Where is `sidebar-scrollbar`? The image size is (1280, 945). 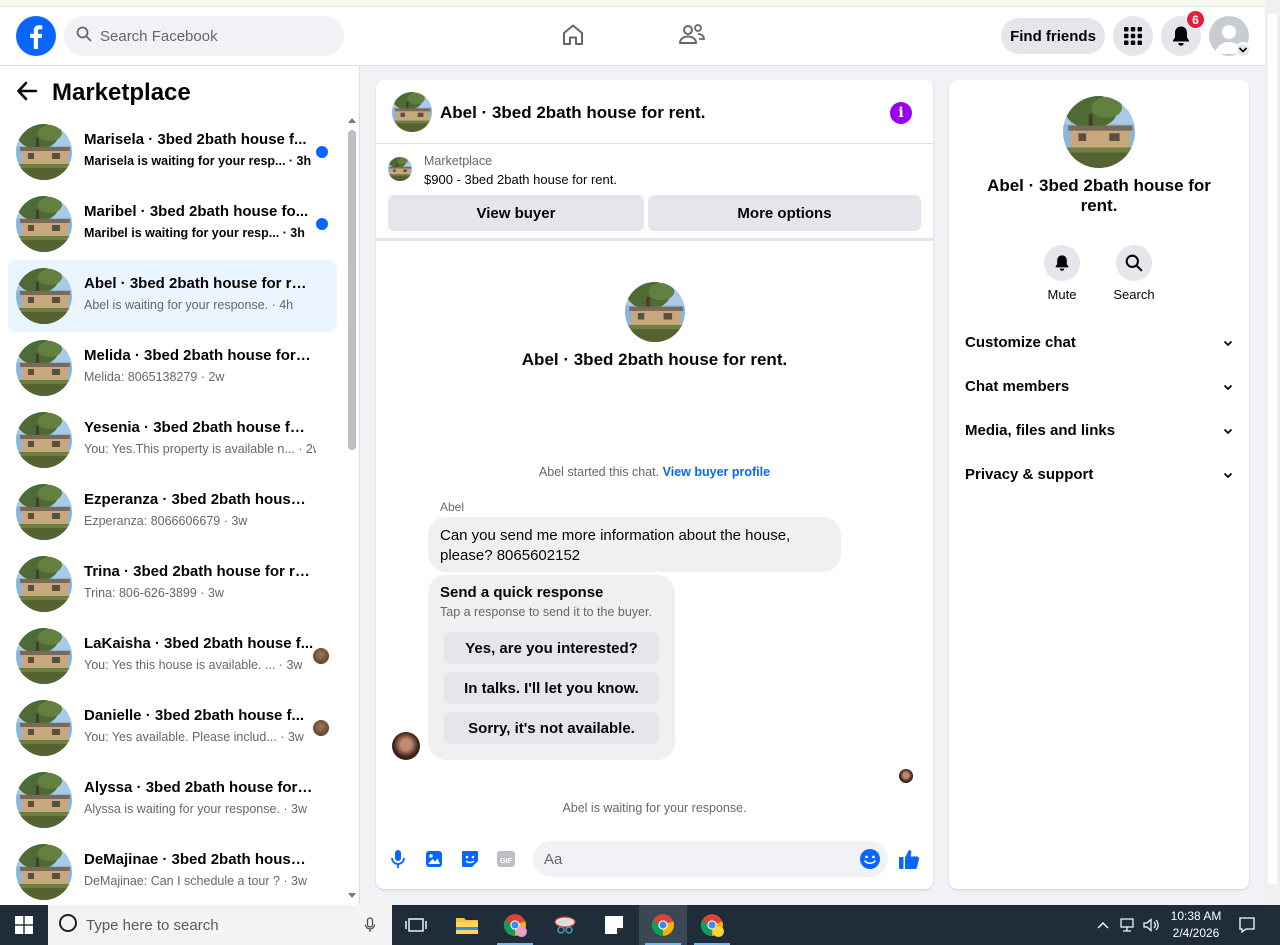 sidebar-scrollbar is located at coordinates (352, 509).